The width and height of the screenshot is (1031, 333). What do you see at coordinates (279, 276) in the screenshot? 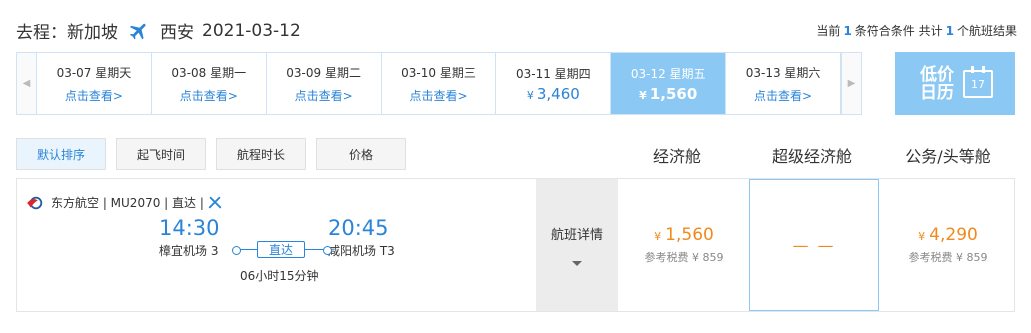
I see `flight-duration: 06小时15分钟` at bounding box center [279, 276].